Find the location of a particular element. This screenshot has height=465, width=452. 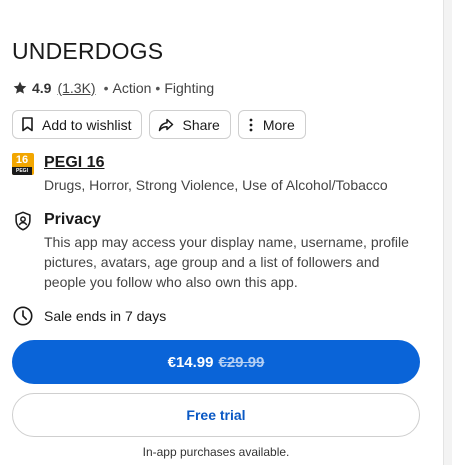

pegi-rating-link: PEGI 16 is located at coordinates (216, 163).